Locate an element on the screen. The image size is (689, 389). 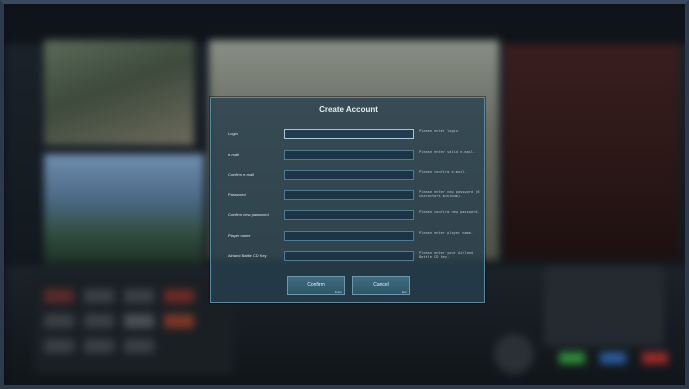
confirm-email-row: Confirm e-mail Please confirm e-mail. is located at coordinates (348, 176).